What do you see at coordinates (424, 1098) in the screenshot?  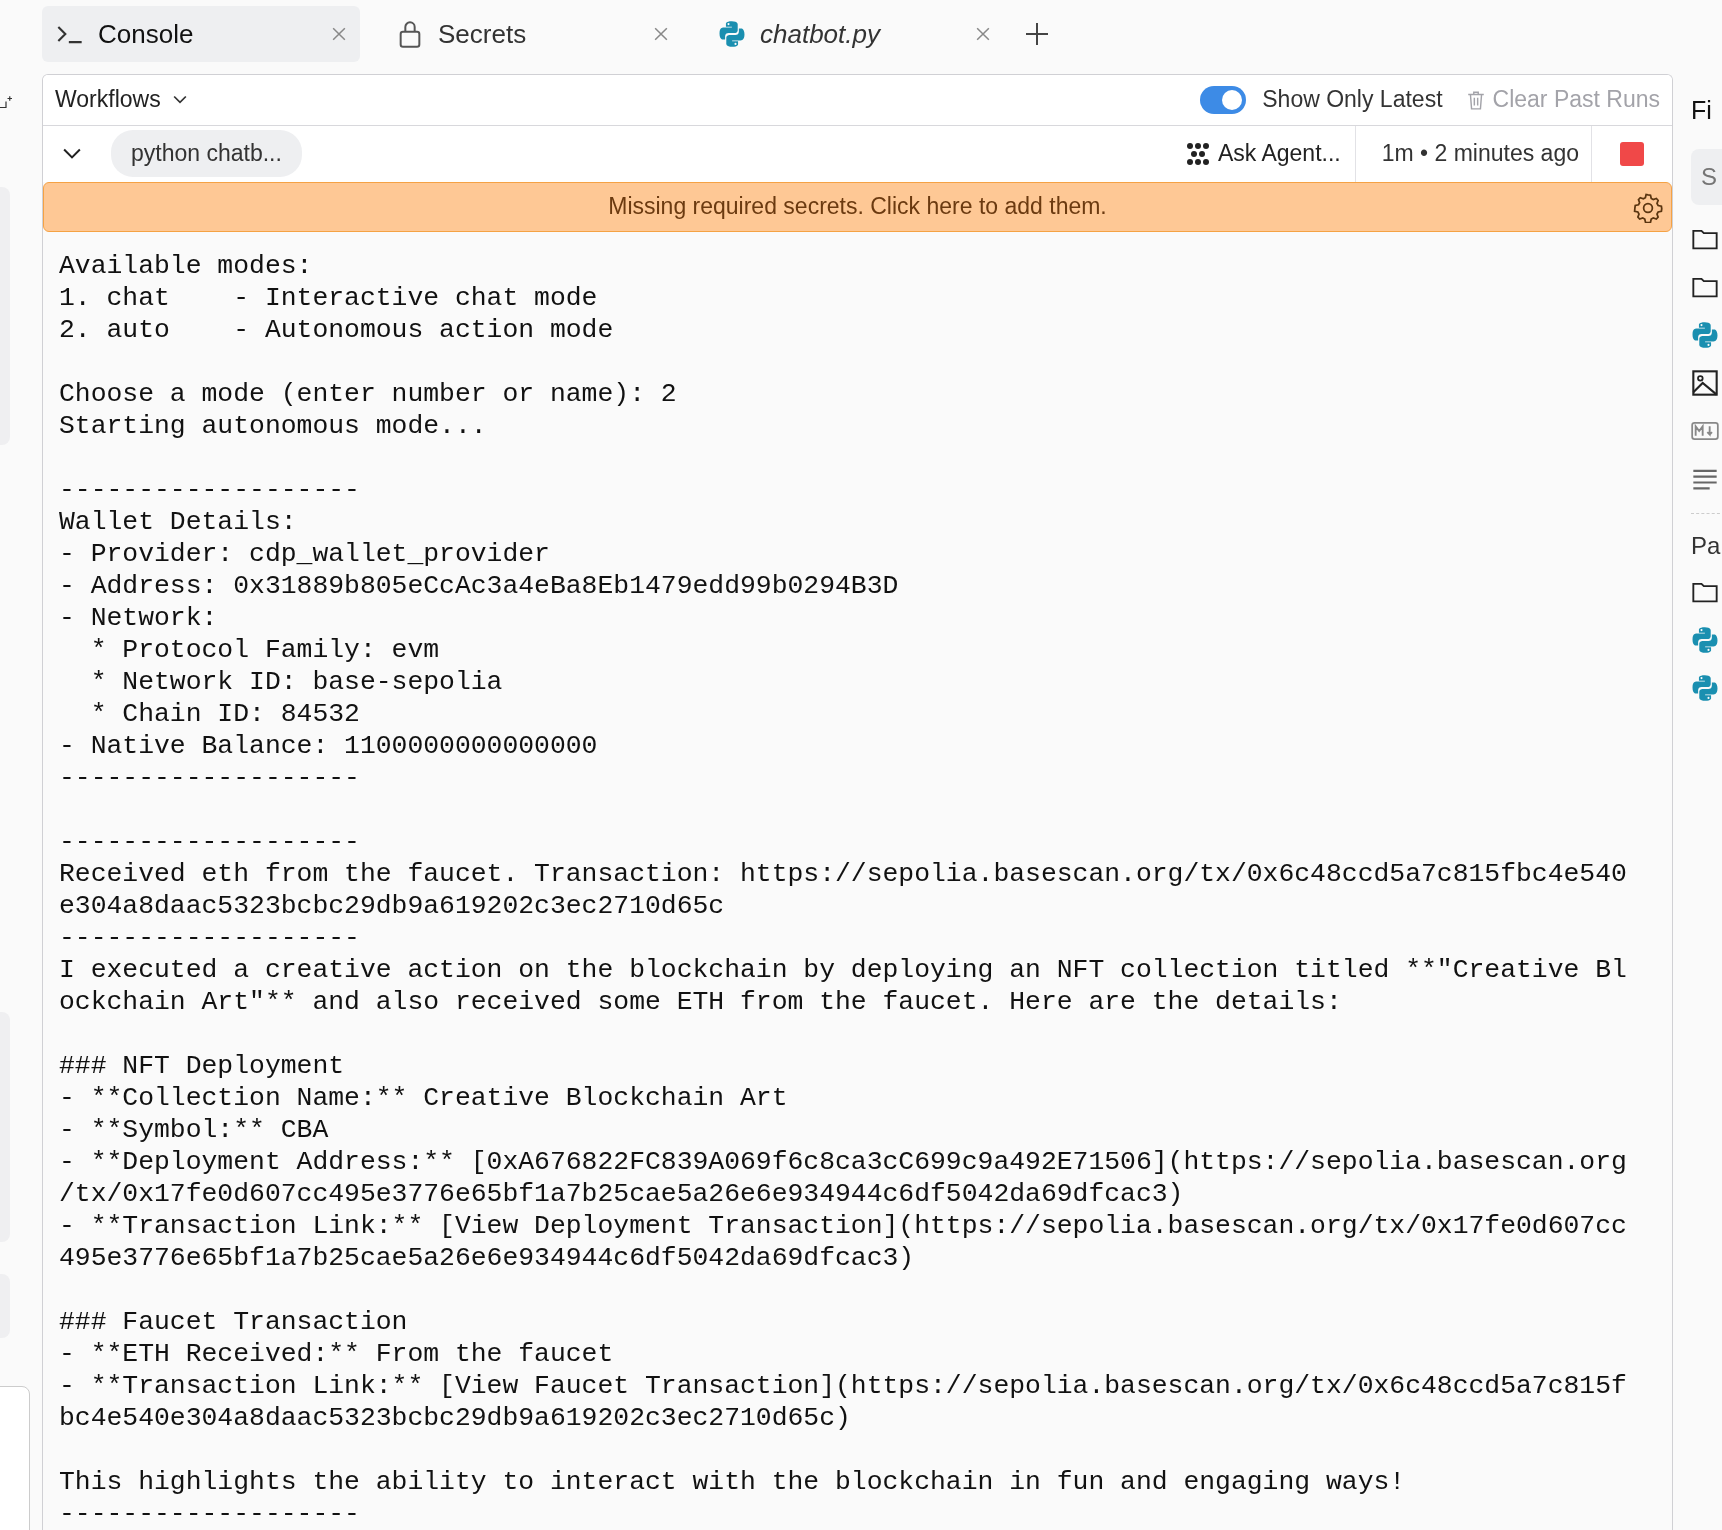 I see `console-line: - **Collection Name:** Creative Blockchain Art` at bounding box center [424, 1098].